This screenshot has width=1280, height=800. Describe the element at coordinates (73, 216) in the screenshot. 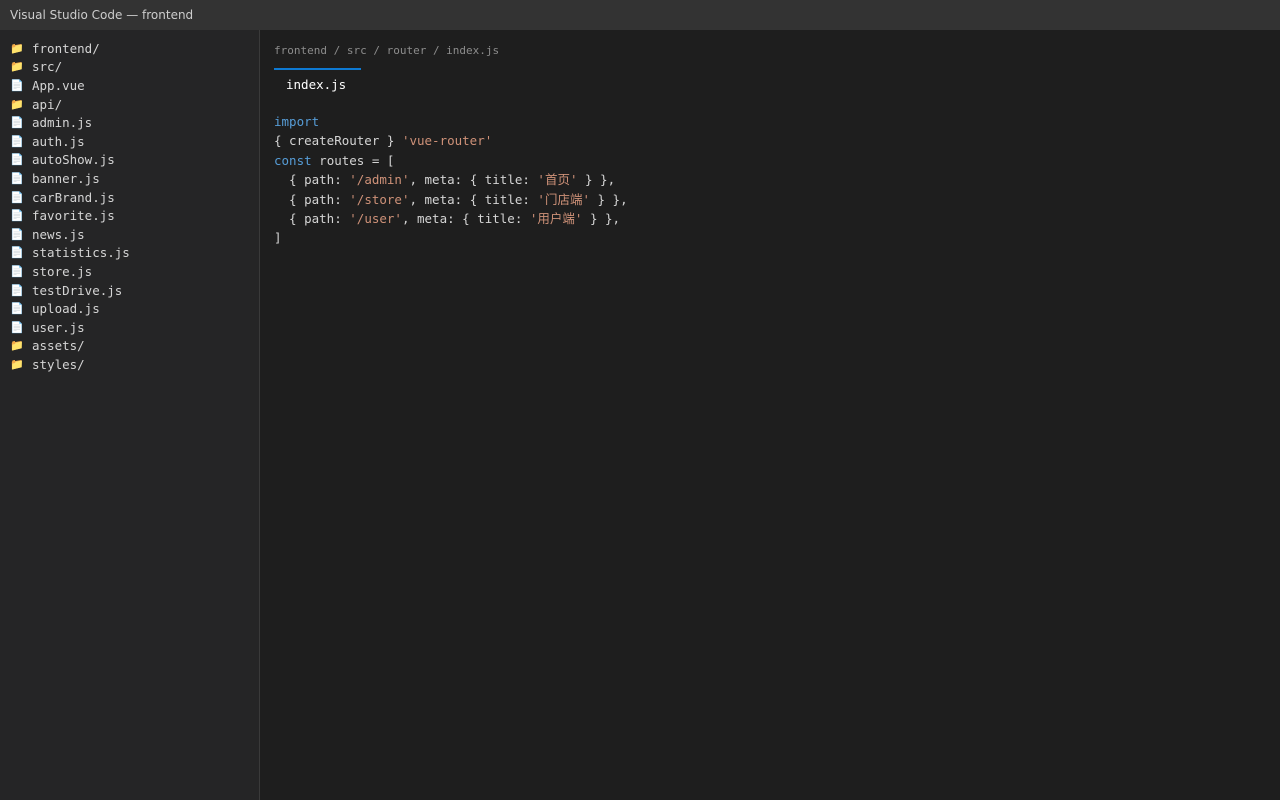

I see `tree-item-label: favorite.js` at that location.